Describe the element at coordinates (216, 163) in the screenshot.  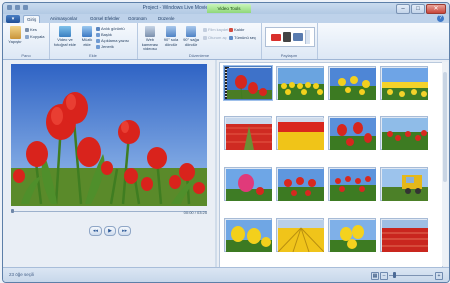
I see `pane-splitter` at that location.